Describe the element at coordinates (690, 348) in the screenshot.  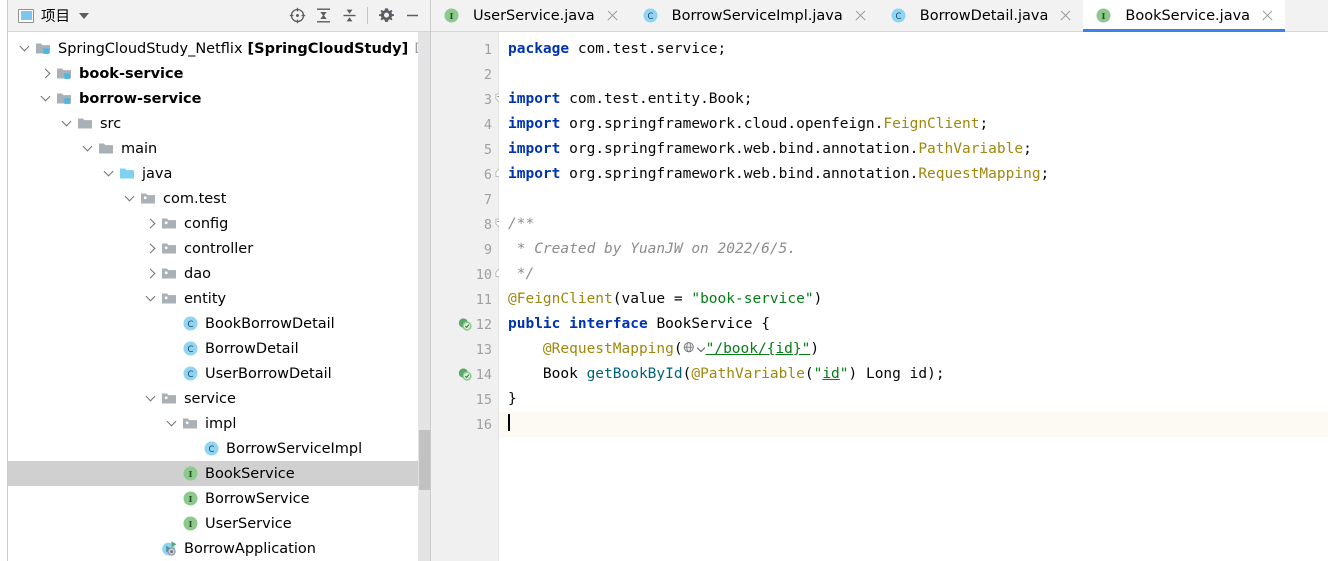
I see `globe-icon` at that location.